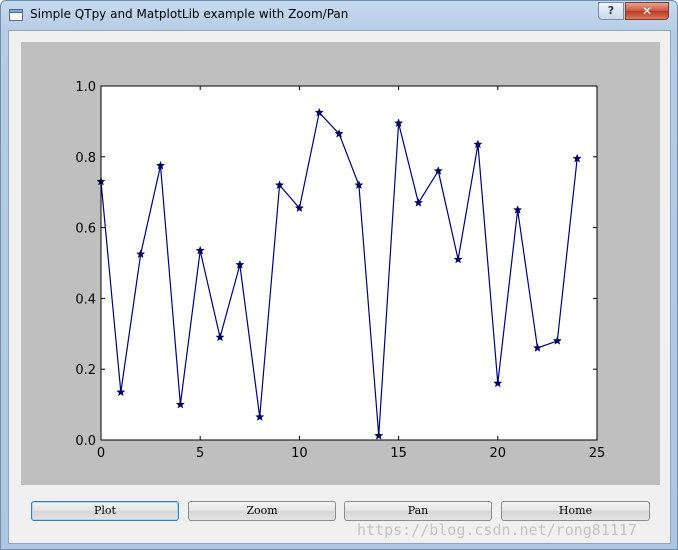  What do you see at coordinates (299, 453) in the screenshot?
I see `x-tick-label: 10` at bounding box center [299, 453].